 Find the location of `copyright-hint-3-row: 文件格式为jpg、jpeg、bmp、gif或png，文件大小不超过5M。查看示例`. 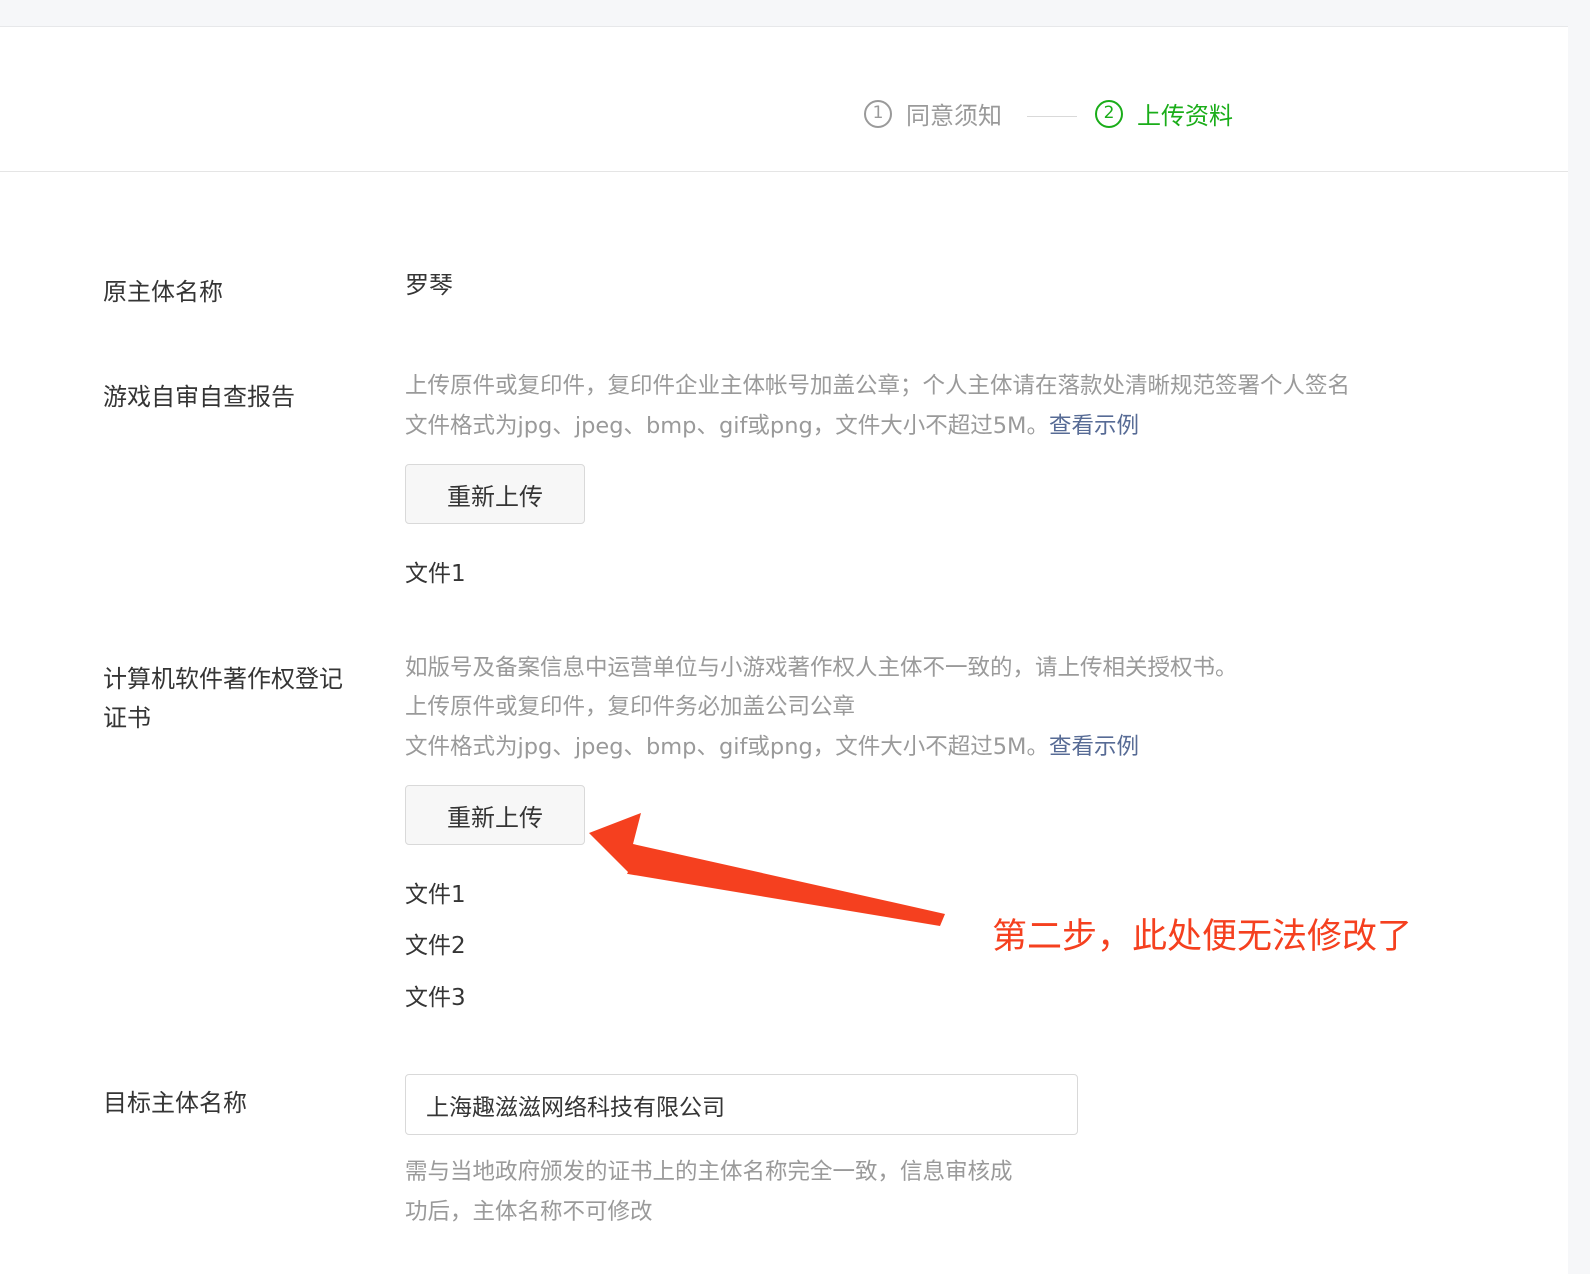

copyright-hint-3-row: 文件格式为jpg、jpeg、bmp、gif或png，文件大小不超过5M。查看示例 is located at coordinates (772, 747).